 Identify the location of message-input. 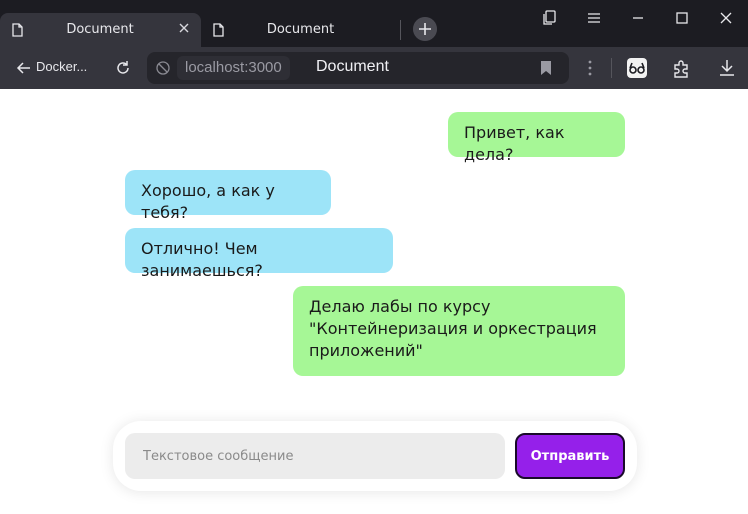
(315, 456).